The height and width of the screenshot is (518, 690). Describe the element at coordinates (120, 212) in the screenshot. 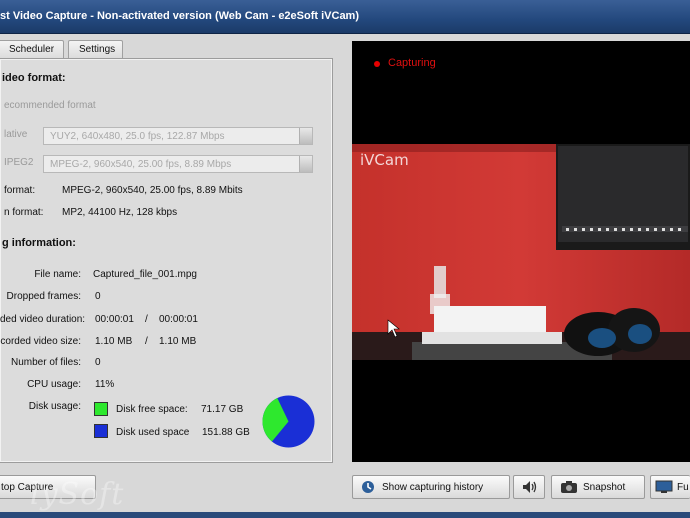

I see `audio-format-value: MP2, 44100 Hz, 128 kbps` at that location.